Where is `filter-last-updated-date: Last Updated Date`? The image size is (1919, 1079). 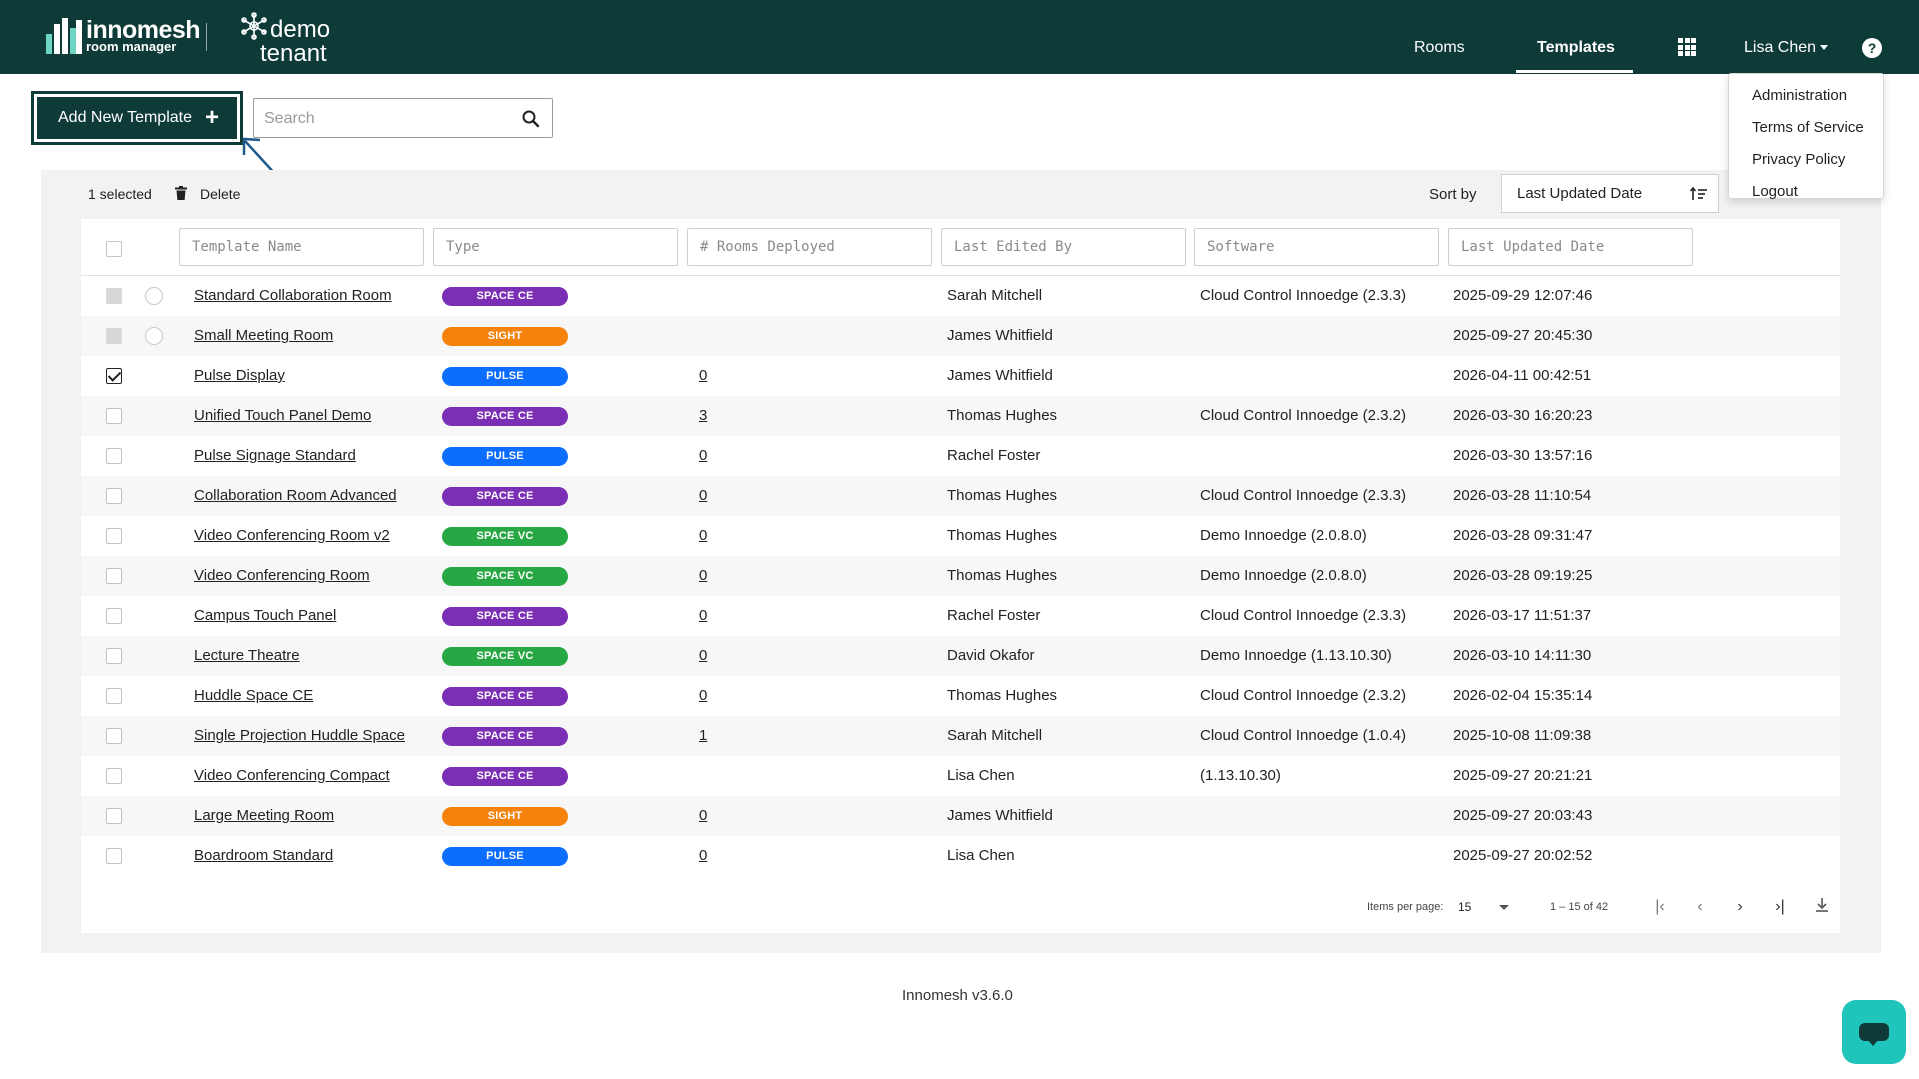
filter-last-updated-date: Last Updated Date is located at coordinates (1570, 247).